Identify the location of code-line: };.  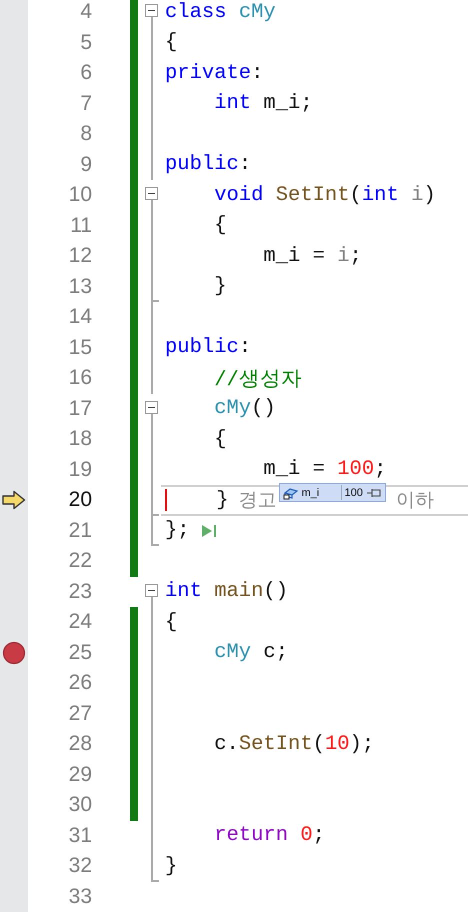
(177, 530).